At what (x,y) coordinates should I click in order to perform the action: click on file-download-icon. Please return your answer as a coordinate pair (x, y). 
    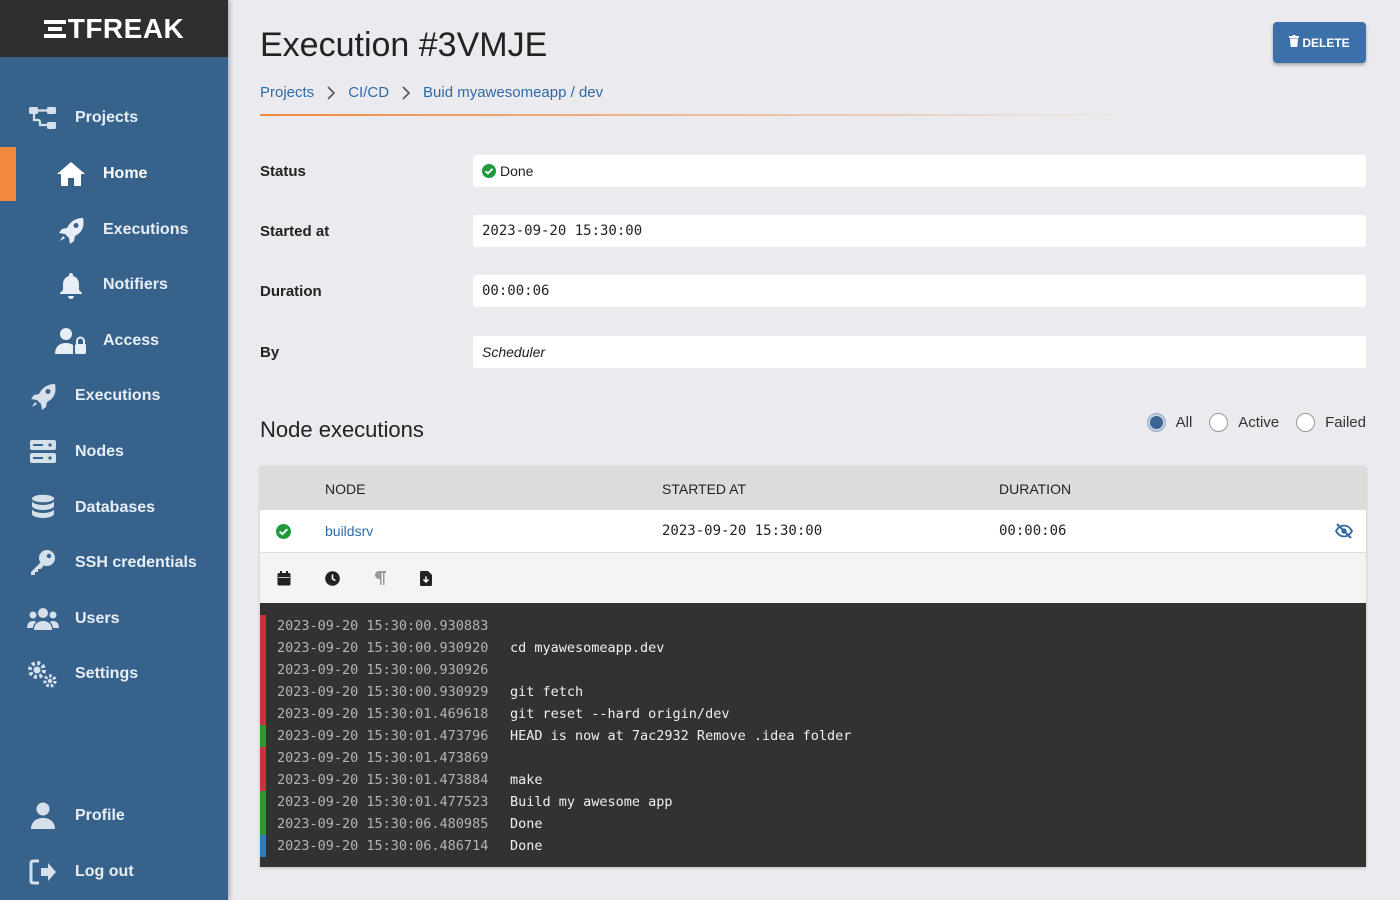
    Looking at the image, I should click on (426, 578).